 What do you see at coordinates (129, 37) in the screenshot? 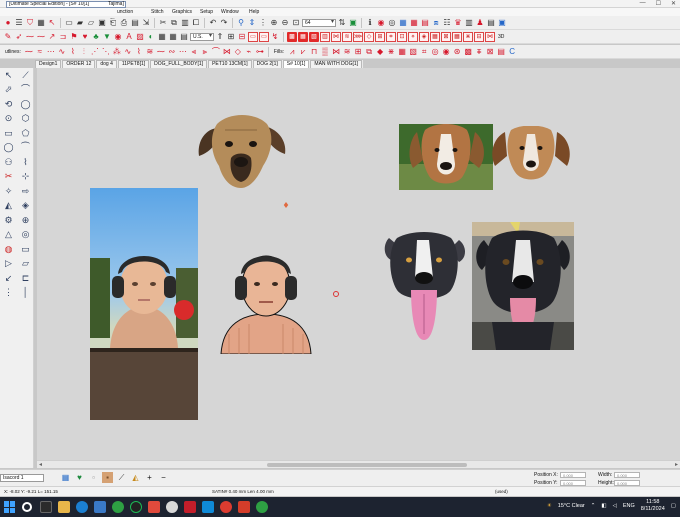
I see `letters-icon: A` at bounding box center [129, 37].